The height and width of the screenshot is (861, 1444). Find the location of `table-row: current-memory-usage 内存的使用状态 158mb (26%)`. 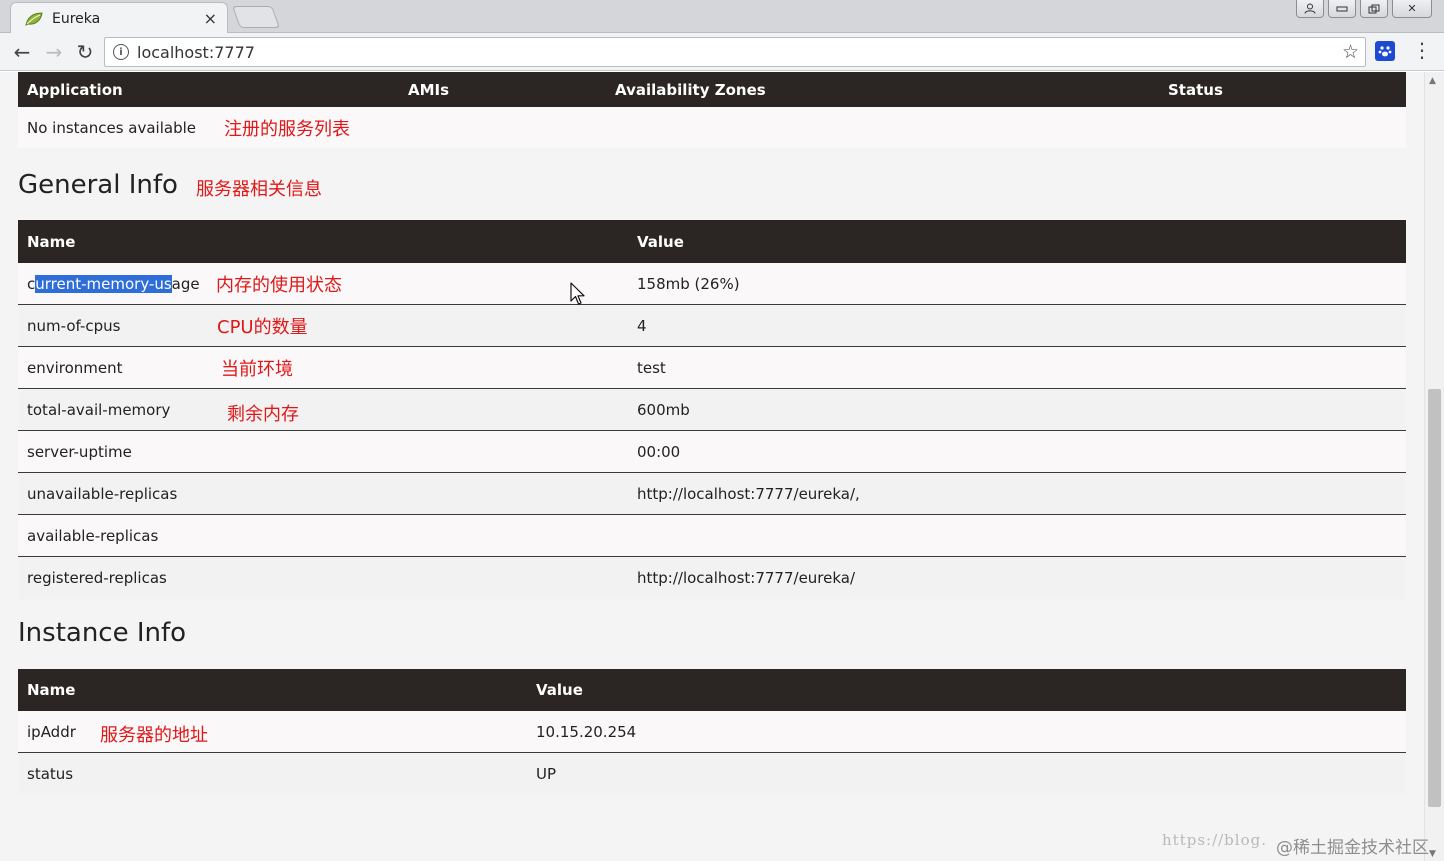

table-row: current-memory-usage 内存的使用状态 158mb (26%) is located at coordinates (712, 284).